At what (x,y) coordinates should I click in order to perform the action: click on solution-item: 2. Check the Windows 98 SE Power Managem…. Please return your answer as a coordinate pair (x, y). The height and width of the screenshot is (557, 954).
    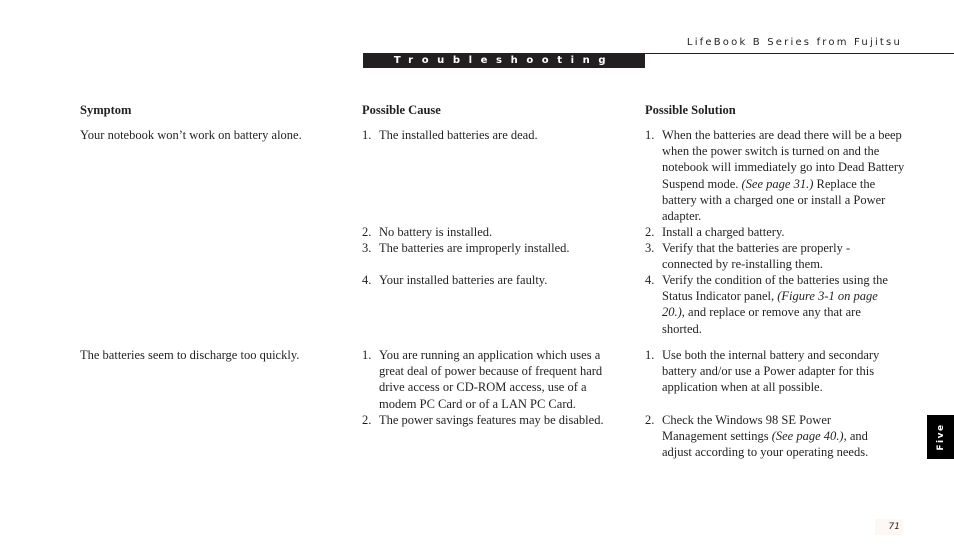
    Looking at the image, I should click on (776, 436).